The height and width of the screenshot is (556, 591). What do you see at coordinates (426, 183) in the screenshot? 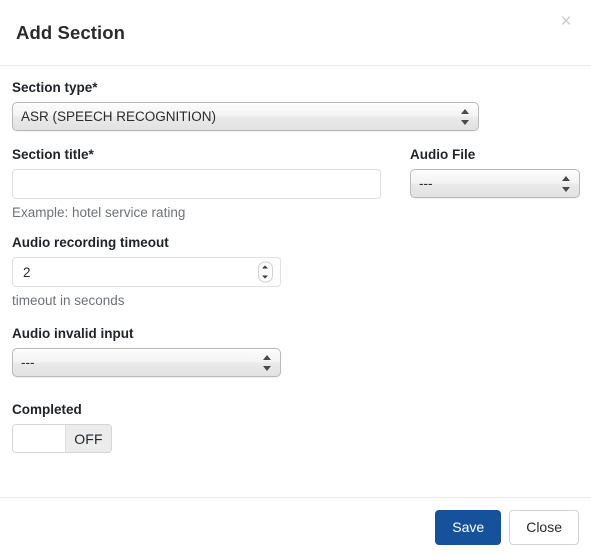
I see `audio-file-value: ---` at bounding box center [426, 183].